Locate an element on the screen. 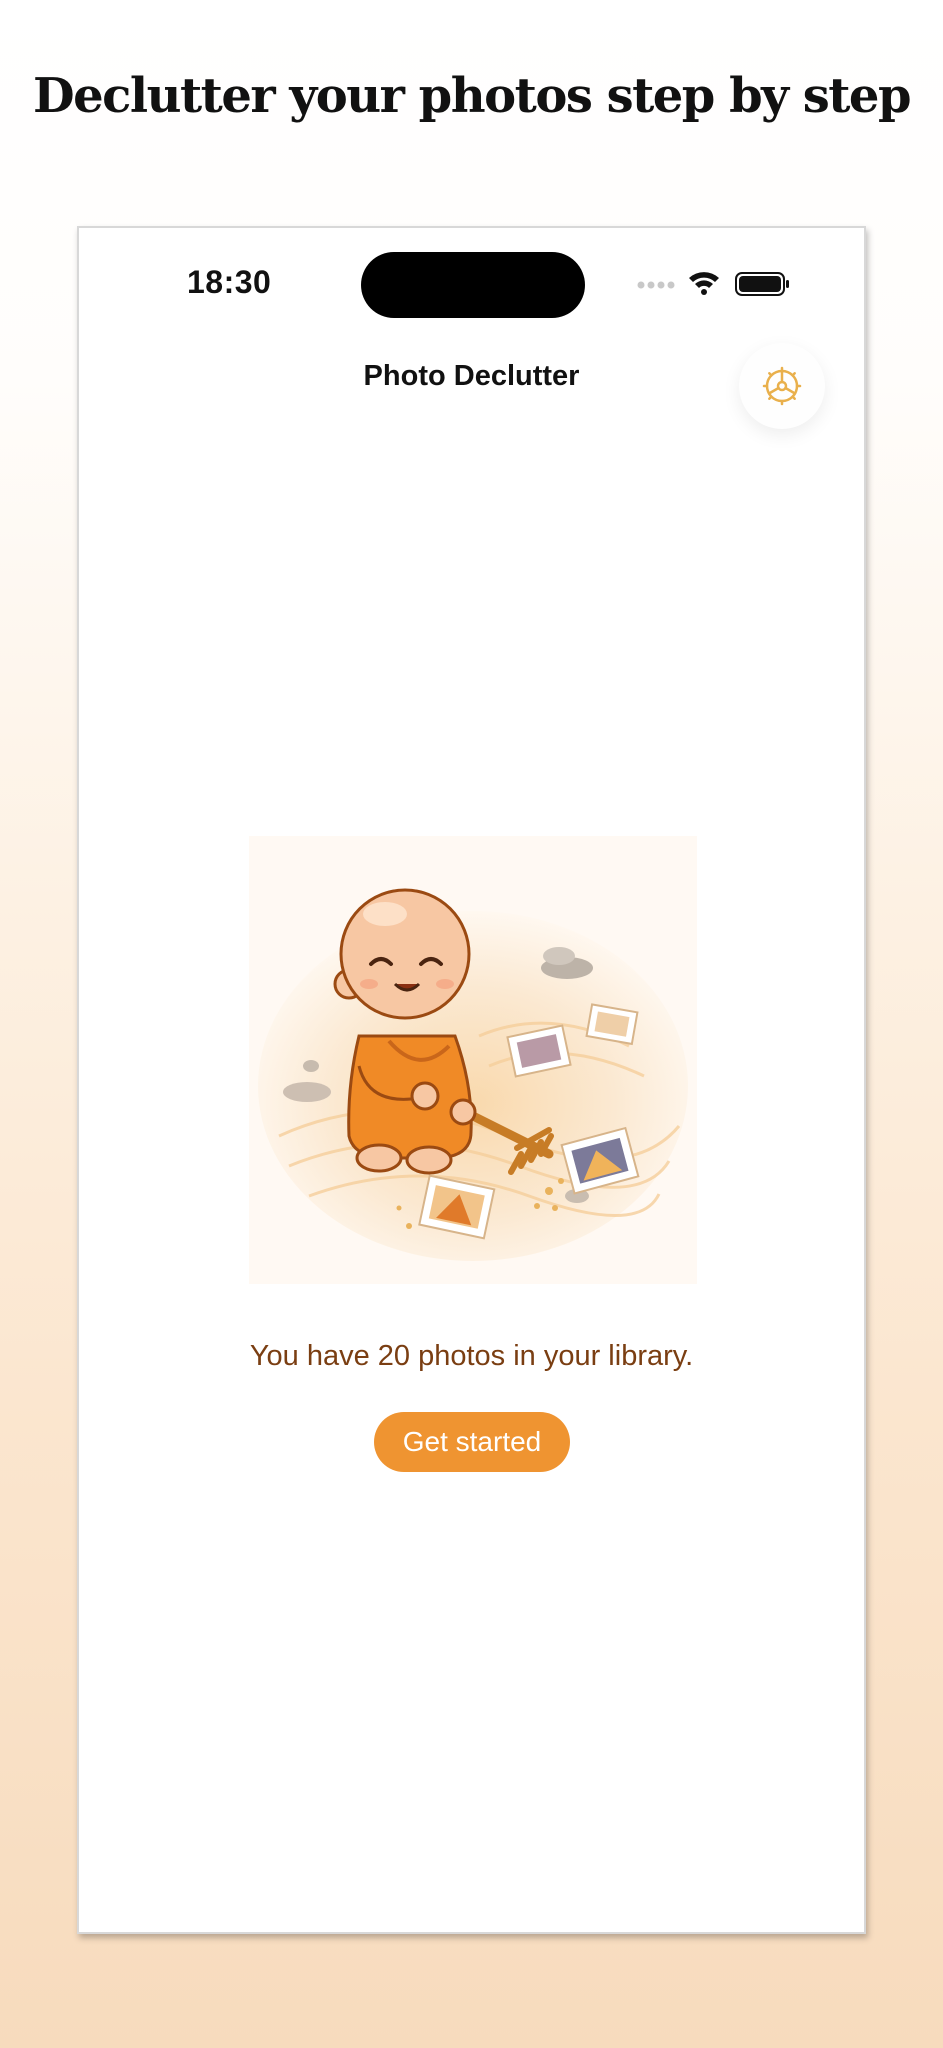 This screenshot has width=943, height=2048. status-icons is located at coordinates (713, 284).